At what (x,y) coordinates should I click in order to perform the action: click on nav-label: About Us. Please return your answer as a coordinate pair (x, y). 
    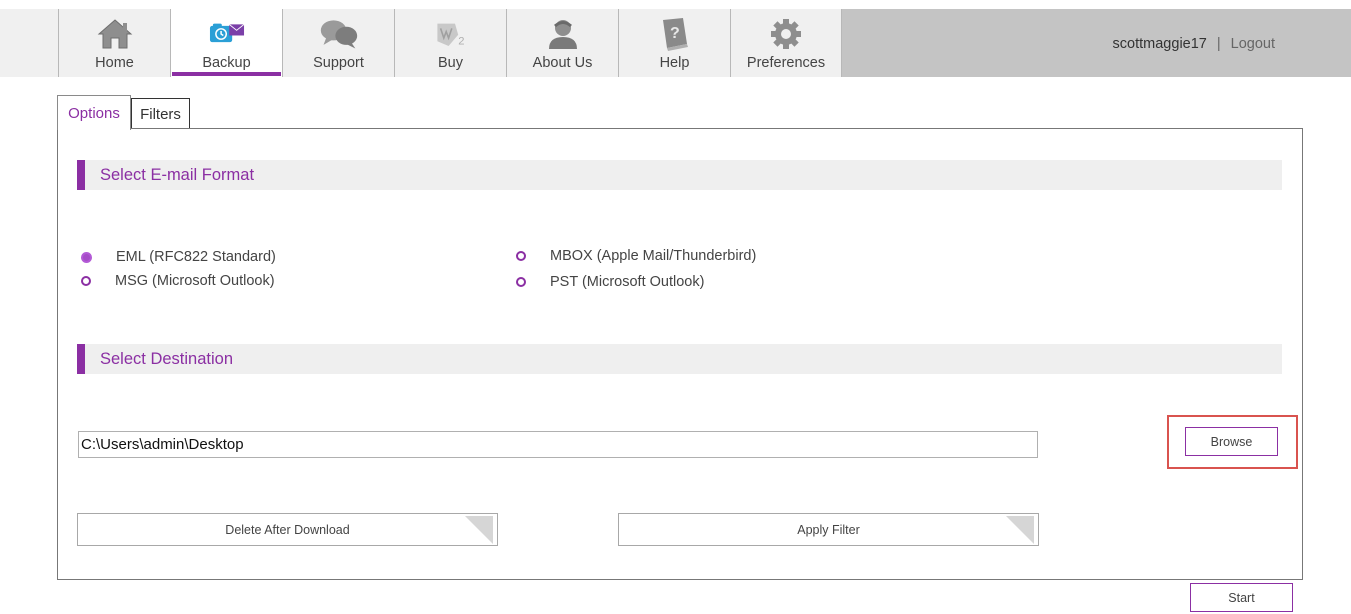
    Looking at the image, I should click on (562, 63).